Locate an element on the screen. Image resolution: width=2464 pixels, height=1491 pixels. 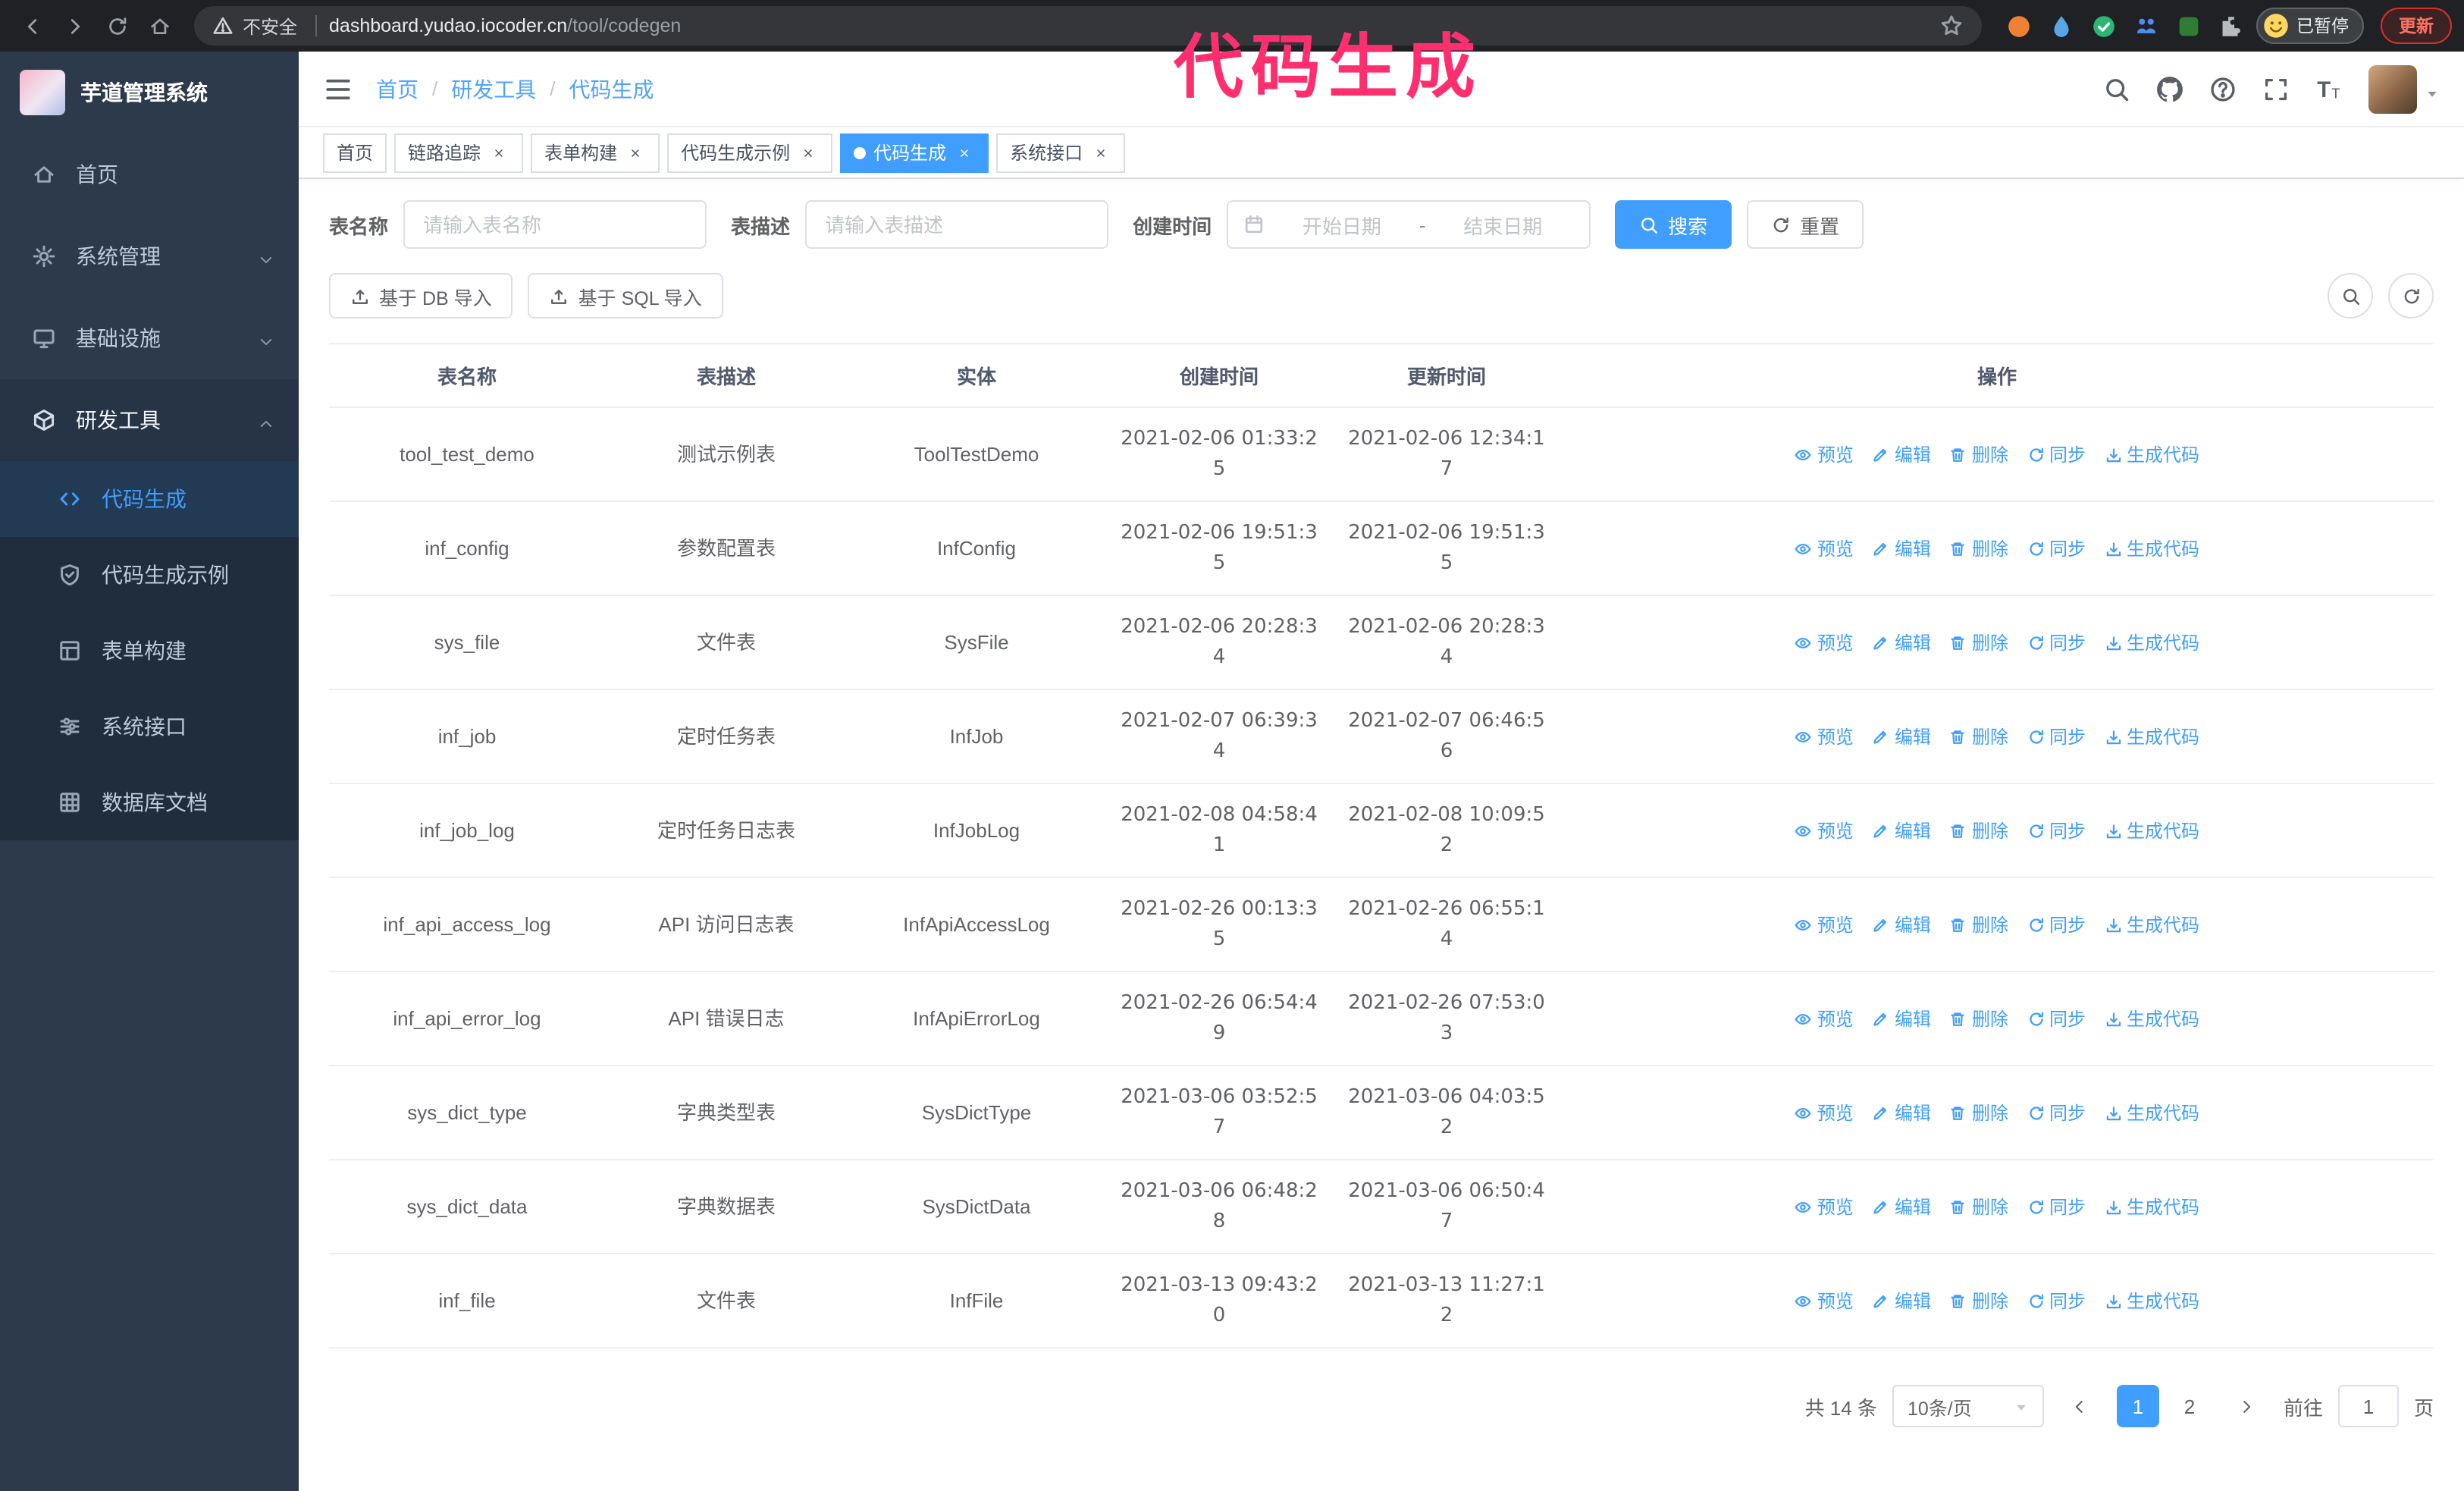
tab-0: 首页 is located at coordinates (355, 152).